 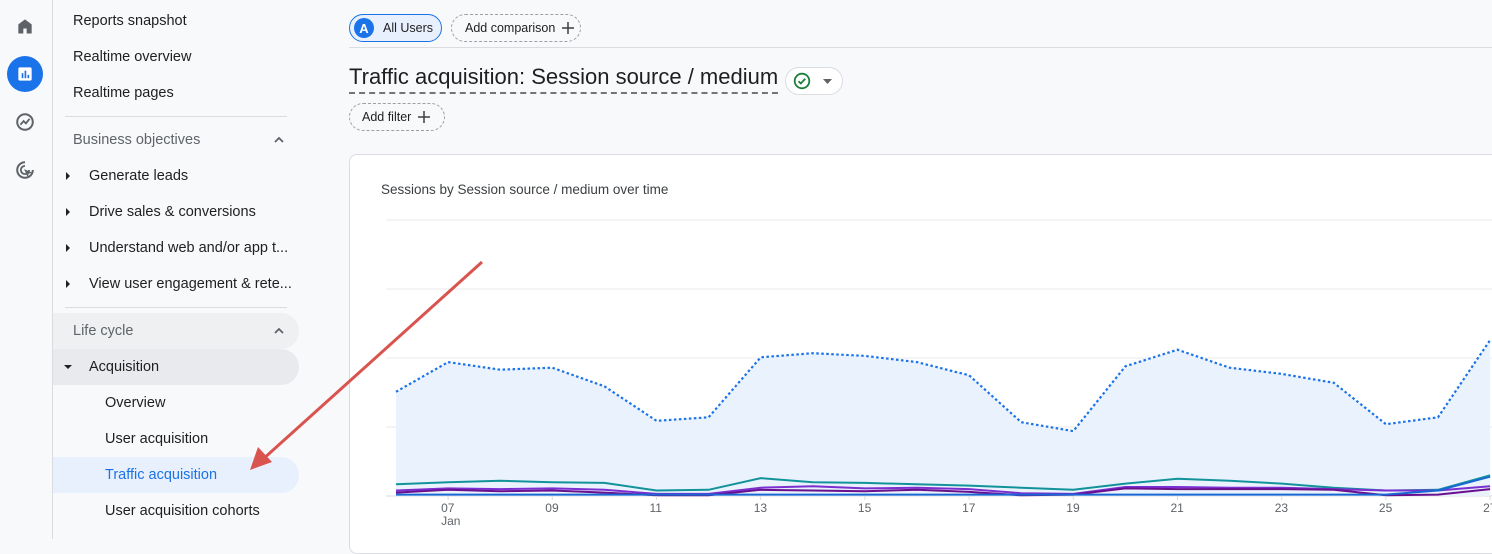 What do you see at coordinates (450, 521) in the screenshot?
I see `x-tick-sublabel: Jan` at bounding box center [450, 521].